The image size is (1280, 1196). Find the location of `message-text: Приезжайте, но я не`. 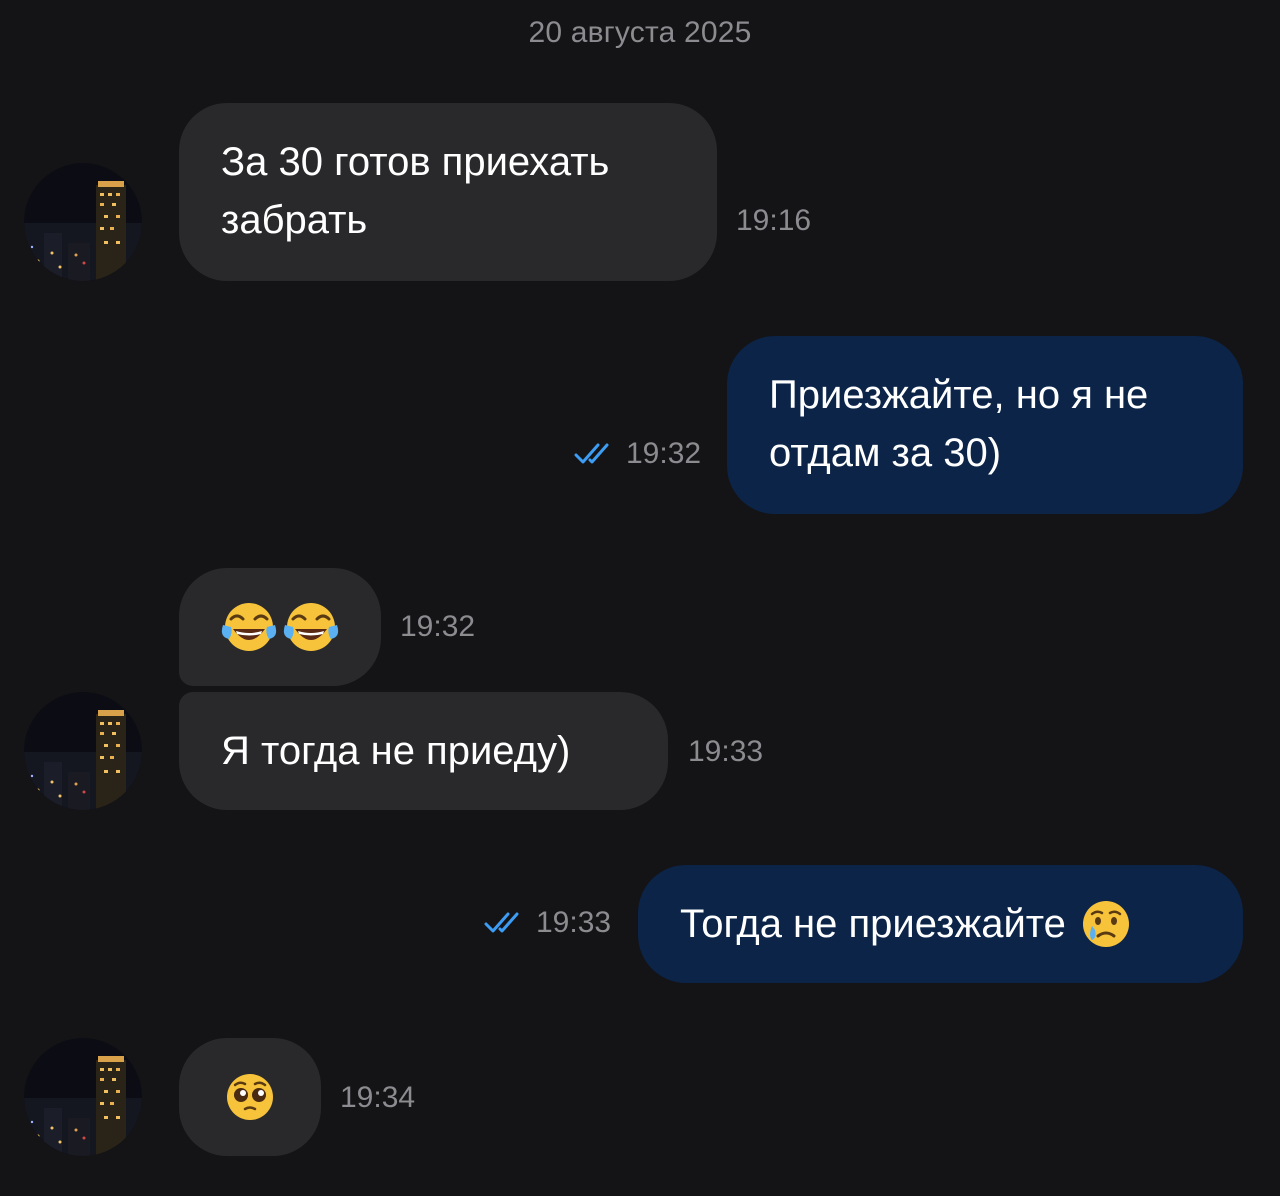

message-text: Приезжайте, но я не is located at coordinates (959, 395).